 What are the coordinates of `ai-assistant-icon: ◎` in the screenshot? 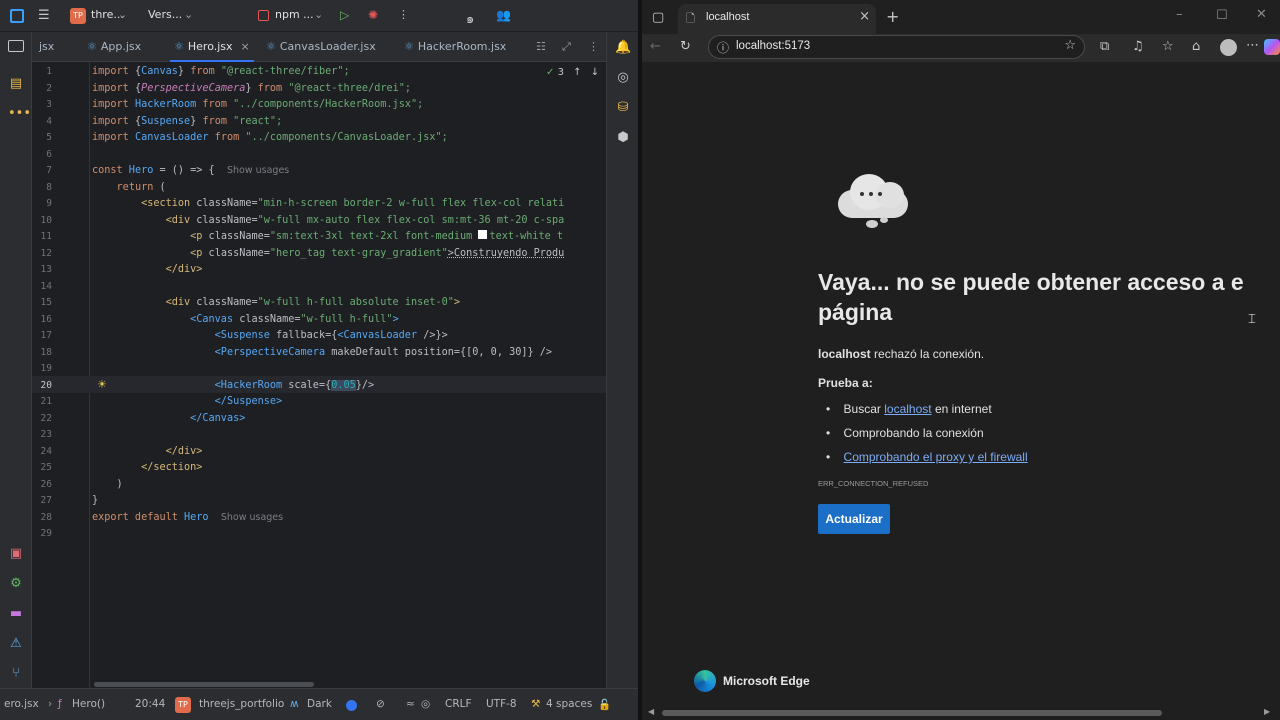 It's located at (623, 78).